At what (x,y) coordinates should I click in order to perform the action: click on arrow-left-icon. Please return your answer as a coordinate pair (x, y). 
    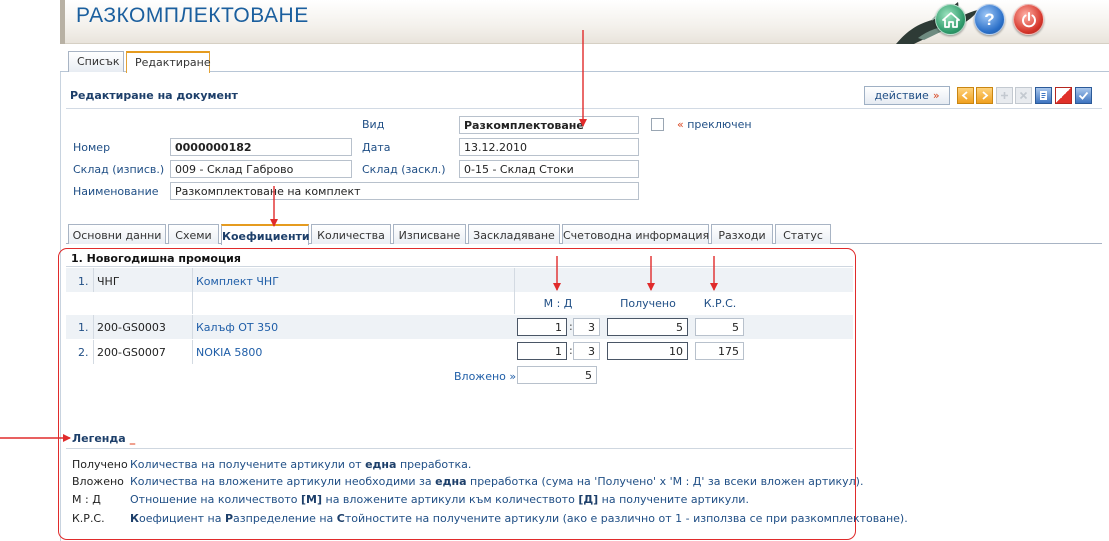
    Looking at the image, I should click on (964, 95).